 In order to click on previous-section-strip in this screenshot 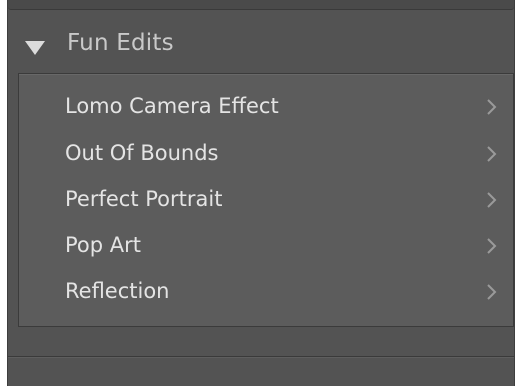, I will do `click(261, 5)`.